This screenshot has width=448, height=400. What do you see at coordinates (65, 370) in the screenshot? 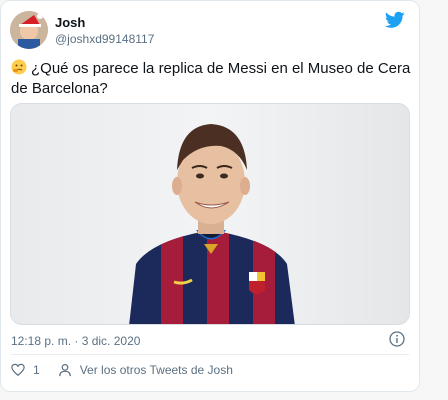
I see `person-icon` at bounding box center [65, 370].